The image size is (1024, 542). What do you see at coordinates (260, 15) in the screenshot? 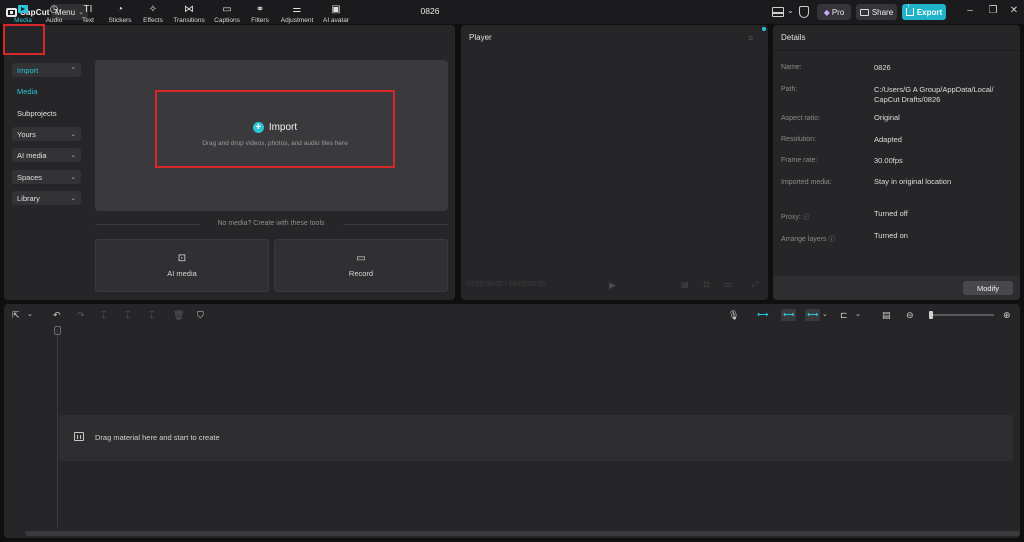
I see `tab-filters: ⚭ Filters` at bounding box center [260, 15].